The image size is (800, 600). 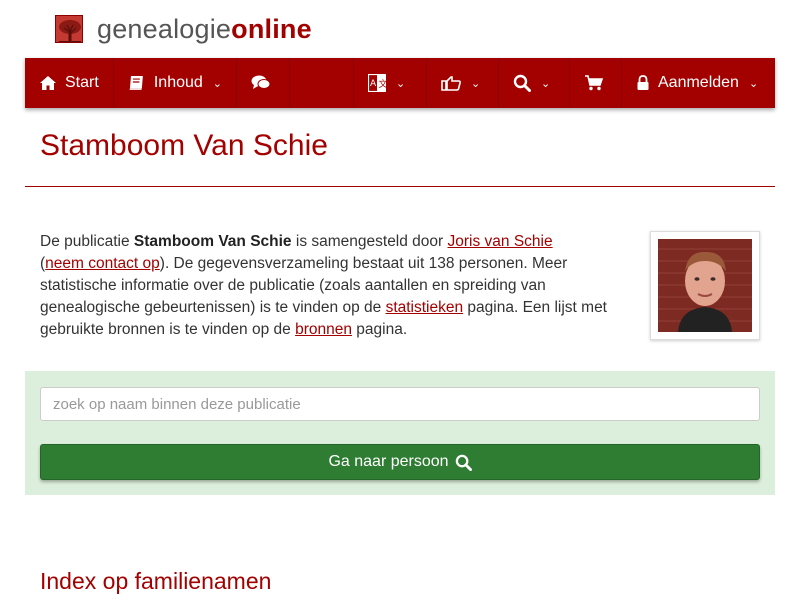 I want to click on statistics-link: statistieken, so click(x=425, y=307).